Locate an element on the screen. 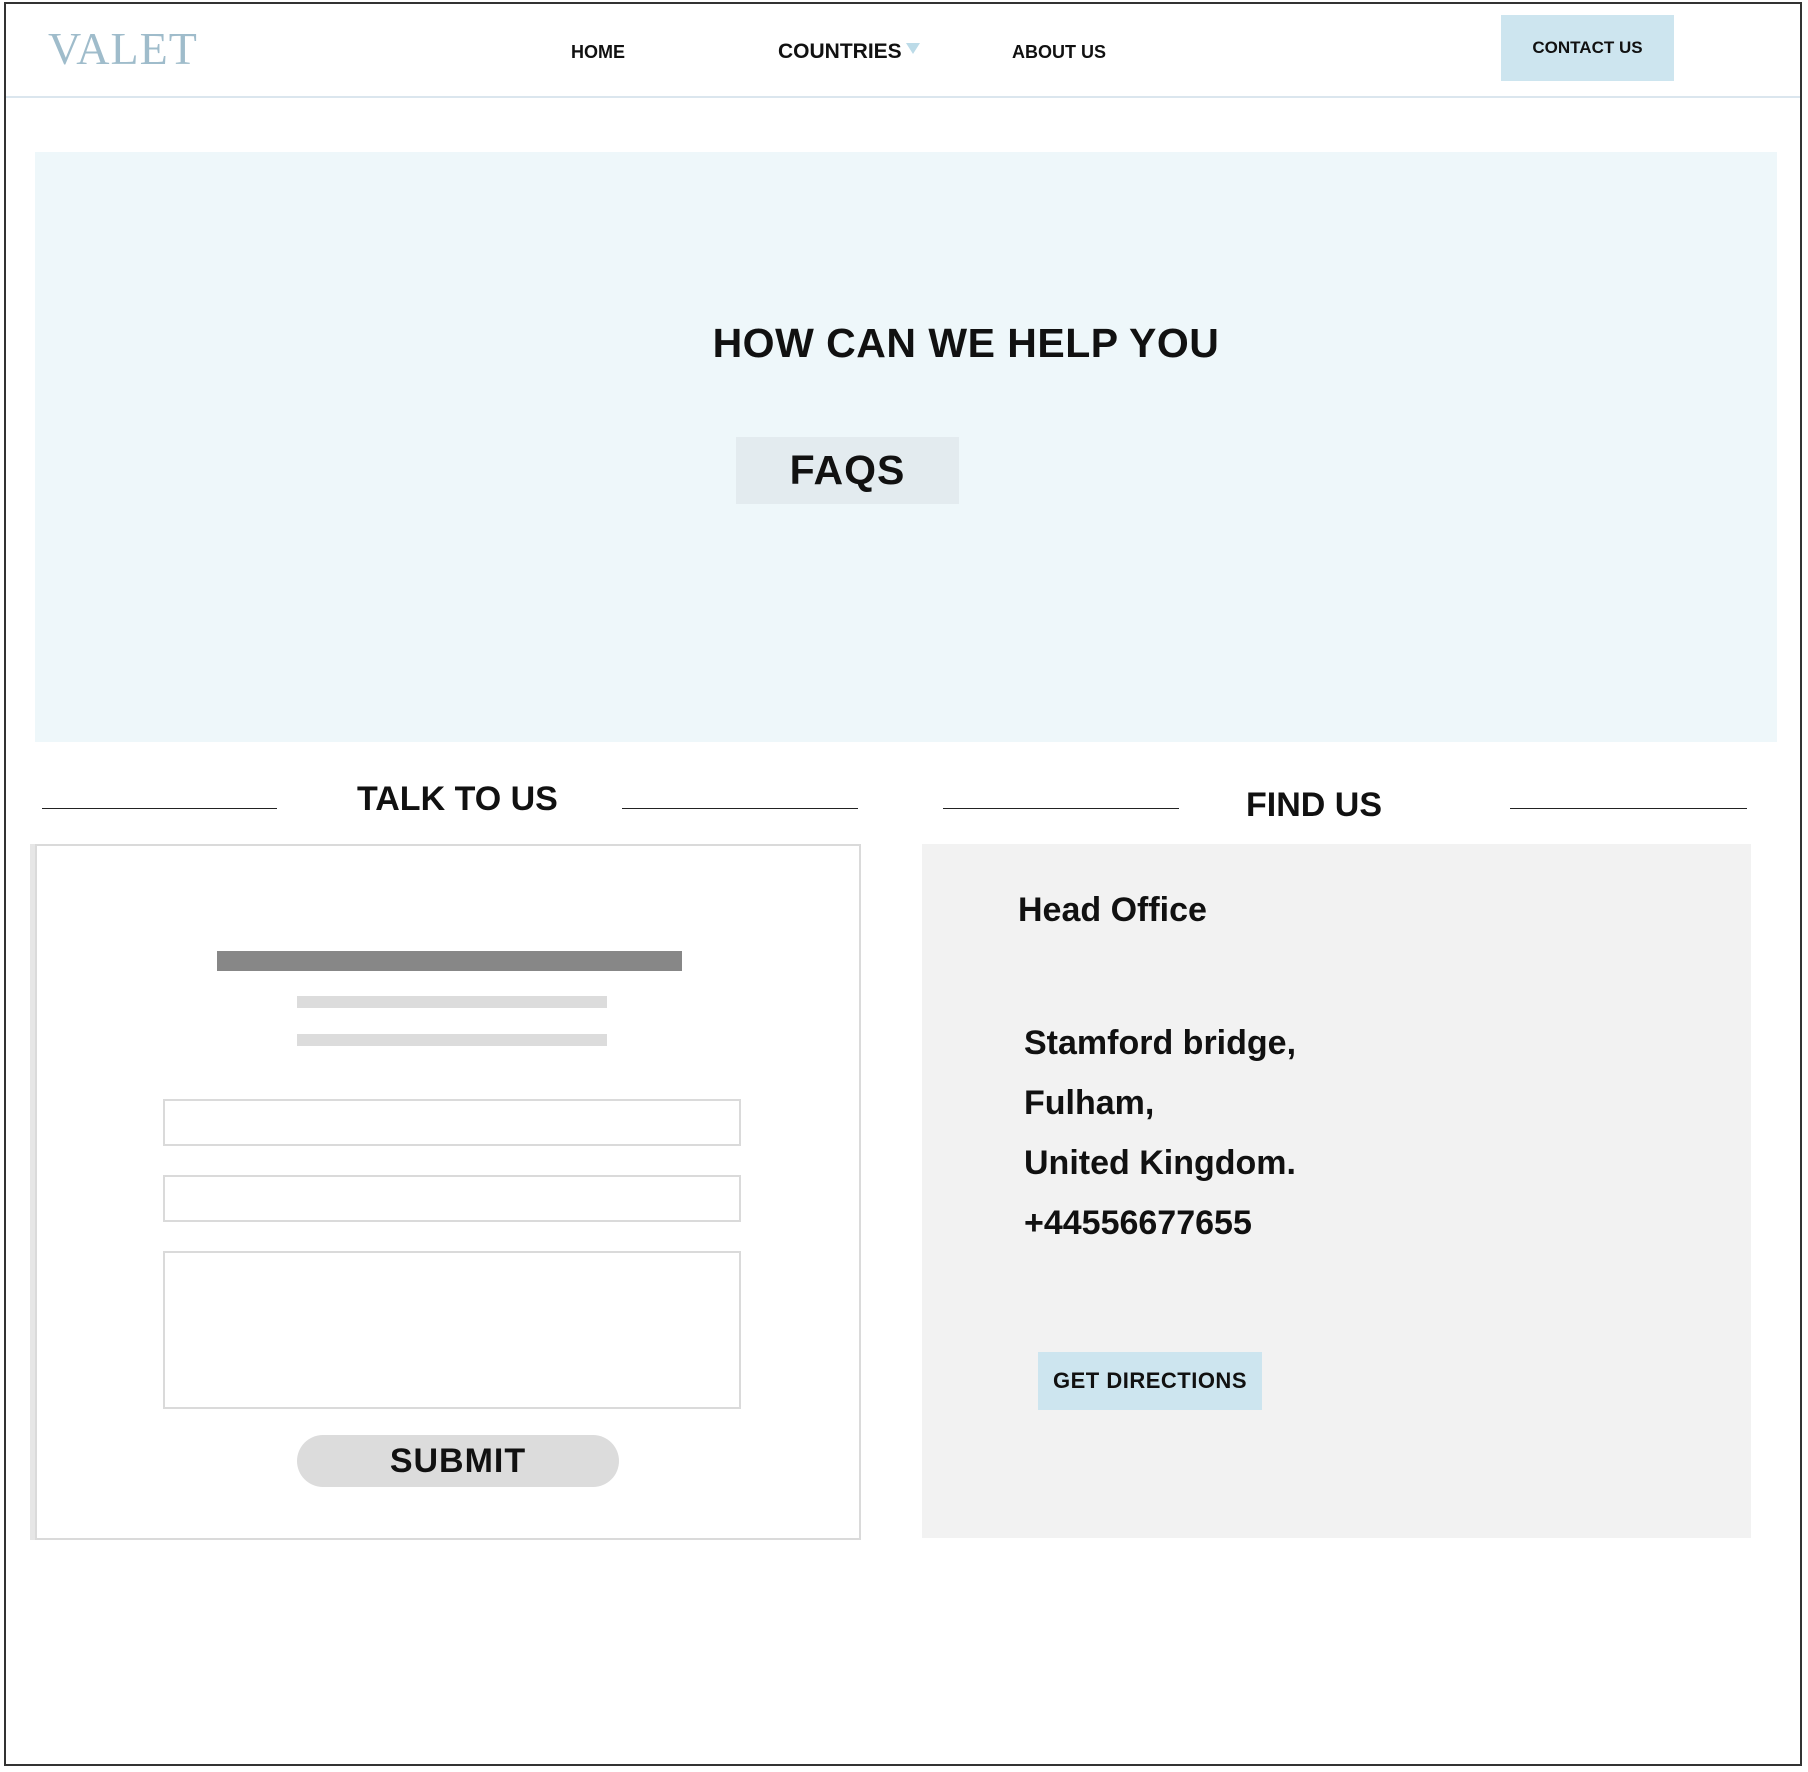  faqs-button: FAQS is located at coordinates (847, 470).